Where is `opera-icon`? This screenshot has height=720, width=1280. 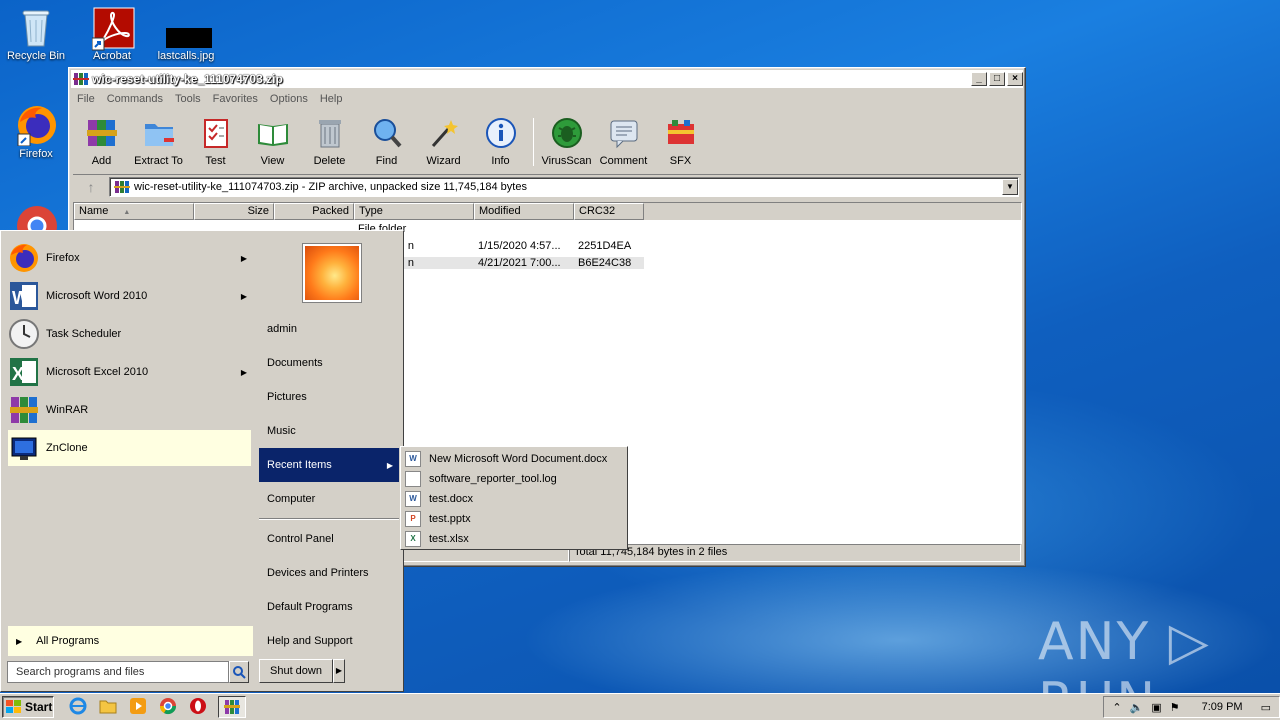
opera-icon is located at coordinates (198, 706).